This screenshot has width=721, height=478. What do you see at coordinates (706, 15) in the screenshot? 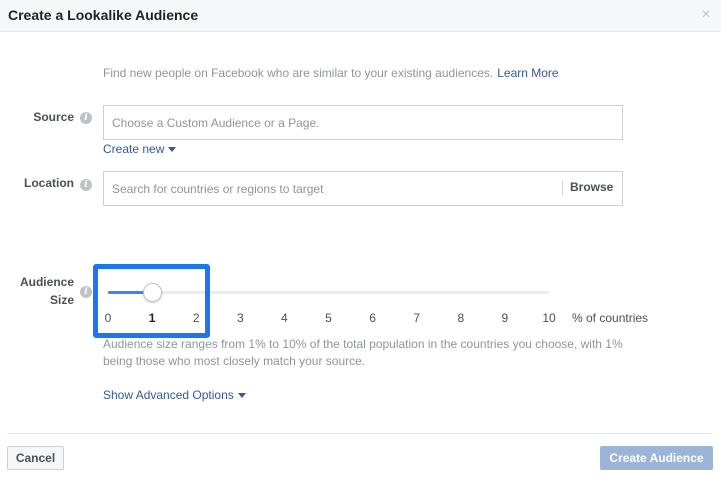
I see `close-icon: ×` at bounding box center [706, 15].